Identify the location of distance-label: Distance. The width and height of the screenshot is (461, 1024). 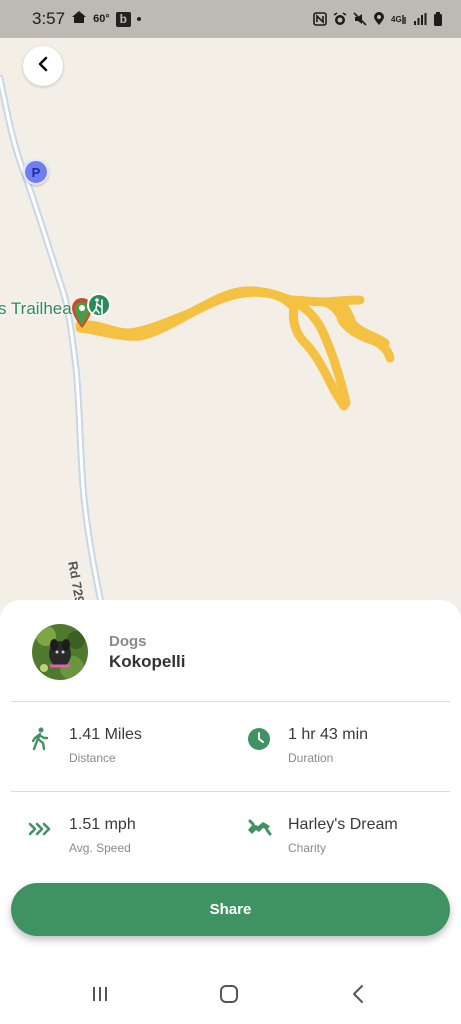
(92, 758).